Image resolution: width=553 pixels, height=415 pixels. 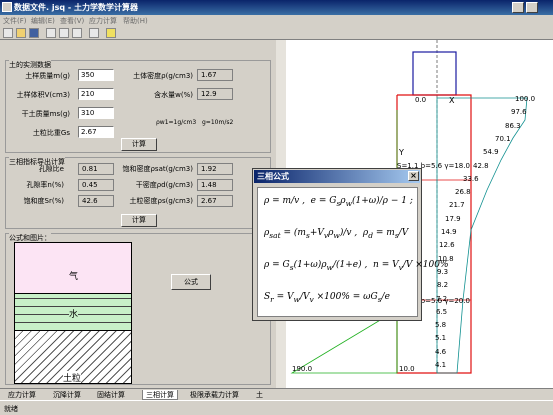 What do you see at coordinates (96, 94) in the screenshot?
I see `volume-input: 210` at bounding box center [96, 94].